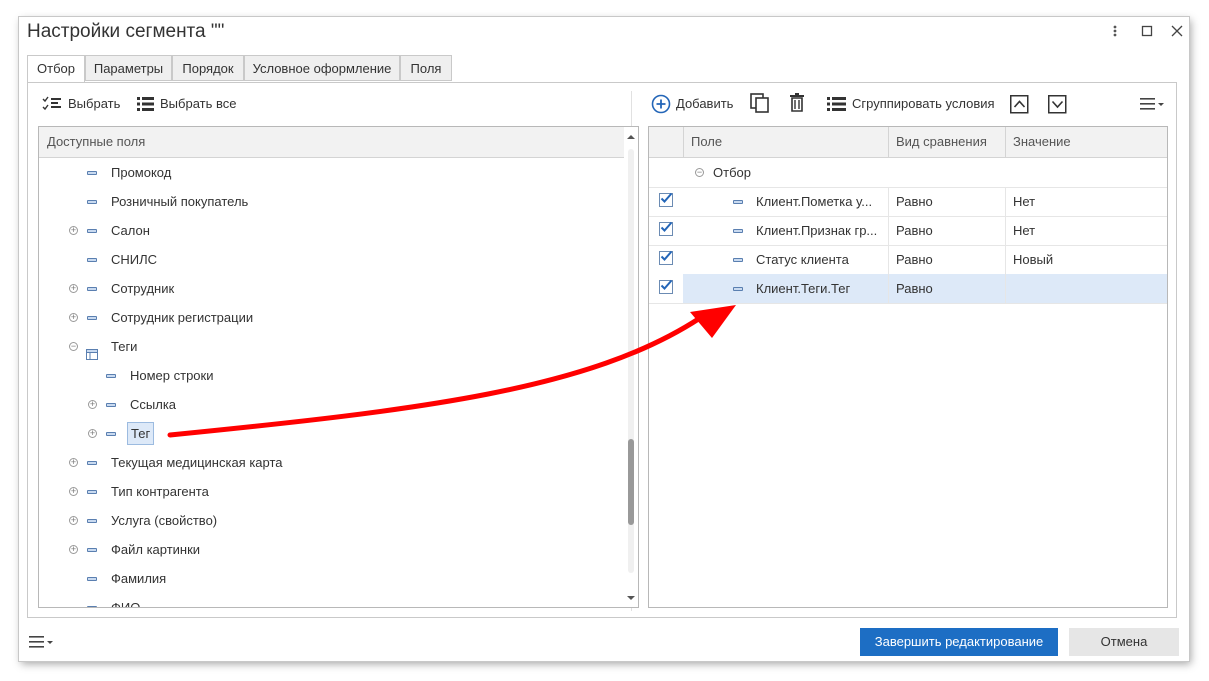 This screenshot has height=681, width=1209. Describe the element at coordinates (324, 433) in the screenshot. I see `tree-item: + Тег` at that location.